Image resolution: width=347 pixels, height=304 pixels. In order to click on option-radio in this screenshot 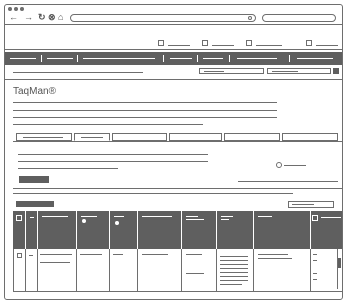, I will do `click(279, 165)`.